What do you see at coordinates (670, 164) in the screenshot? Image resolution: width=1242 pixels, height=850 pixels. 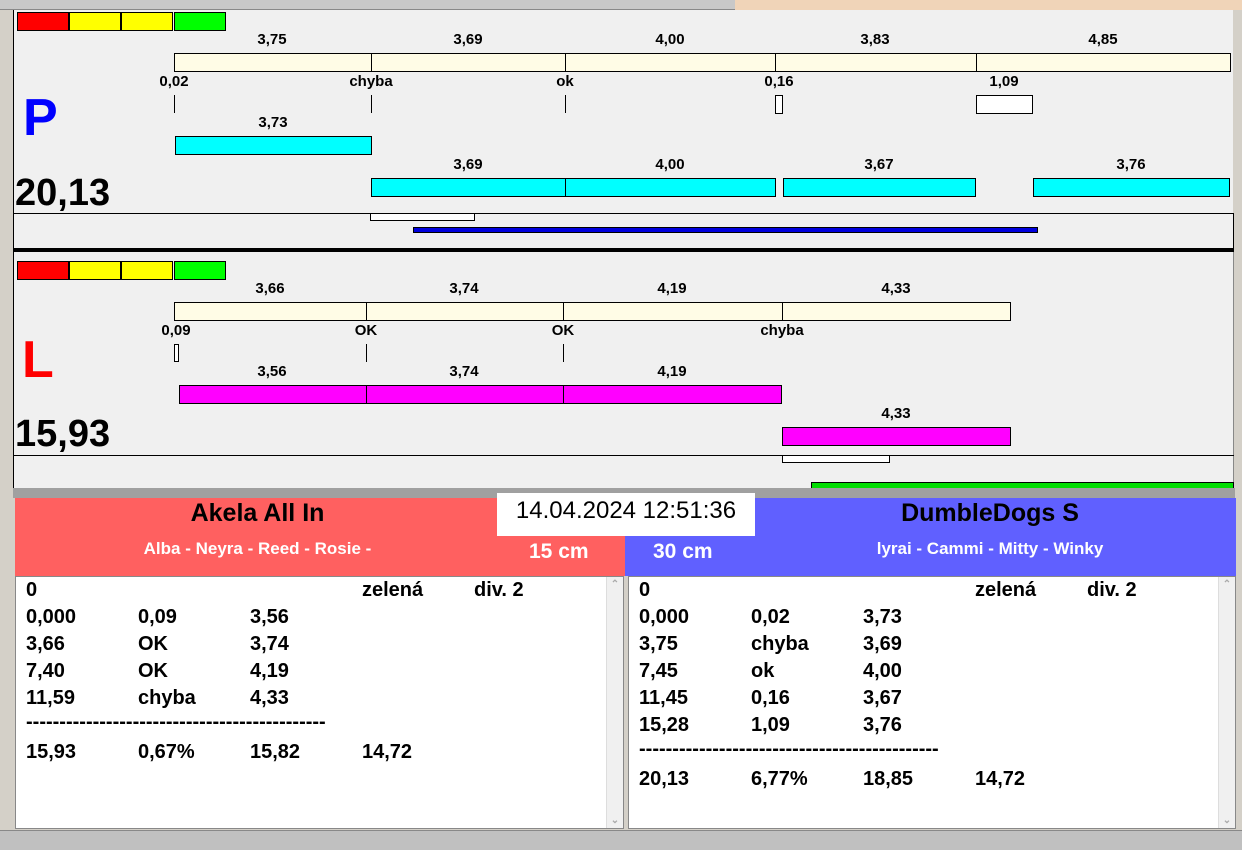 I see `run-value: 4,00` at bounding box center [670, 164].